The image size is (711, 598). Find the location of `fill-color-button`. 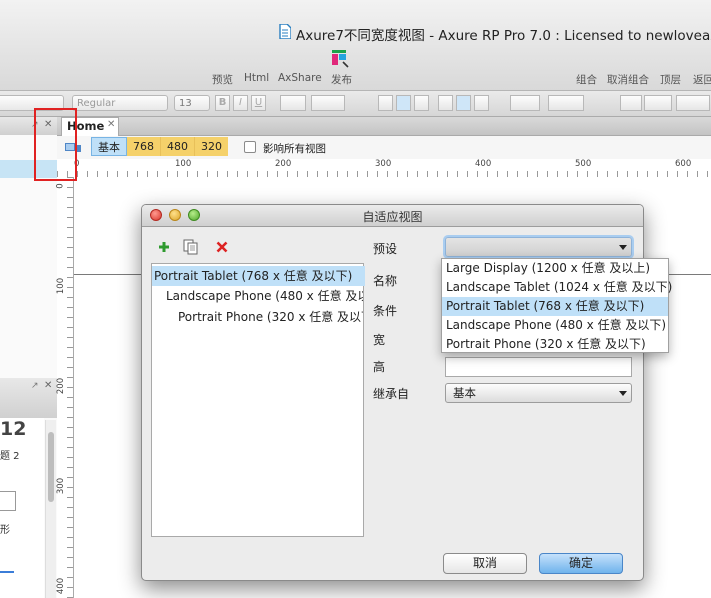

fill-color-button is located at coordinates (525, 103).